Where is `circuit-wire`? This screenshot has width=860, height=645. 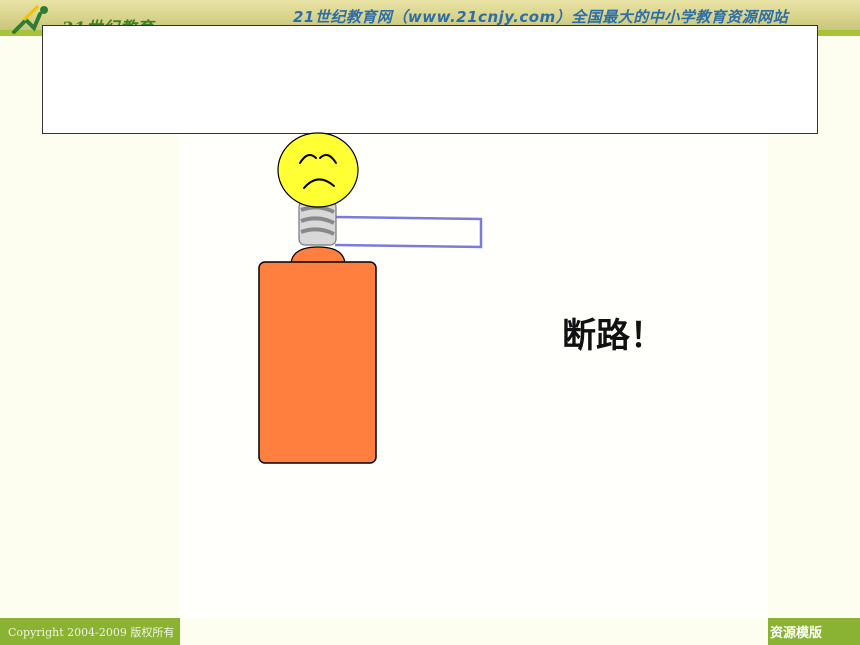 circuit-wire is located at coordinates (408, 232).